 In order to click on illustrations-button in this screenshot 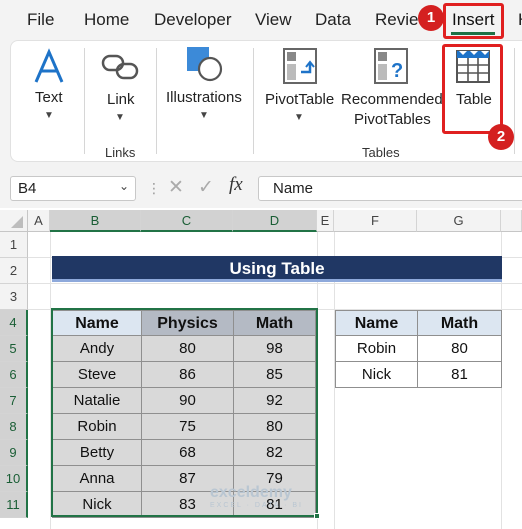, I will do `click(205, 66)`.